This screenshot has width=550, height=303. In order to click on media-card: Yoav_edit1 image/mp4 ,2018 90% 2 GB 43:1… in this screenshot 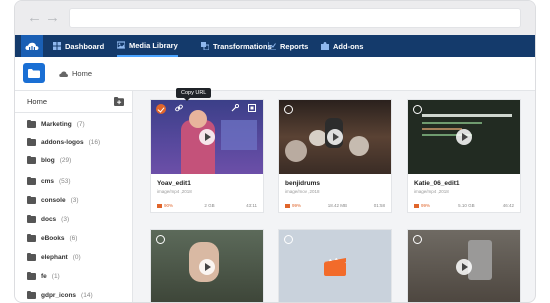, I will do `click(207, 156)`.